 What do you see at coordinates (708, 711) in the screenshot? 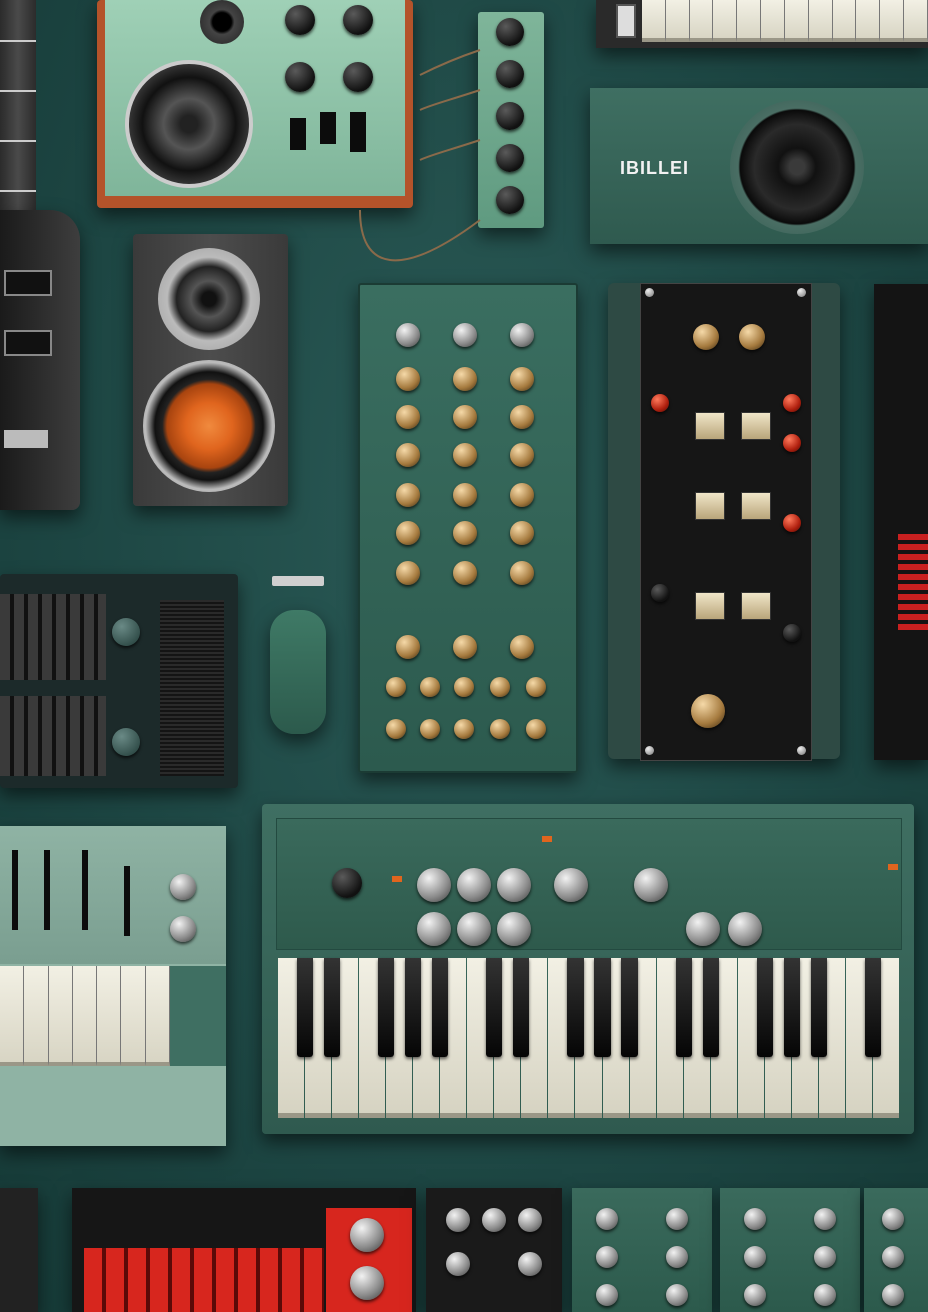
I see `crossfader-knob` at bounding box center [708, 711].